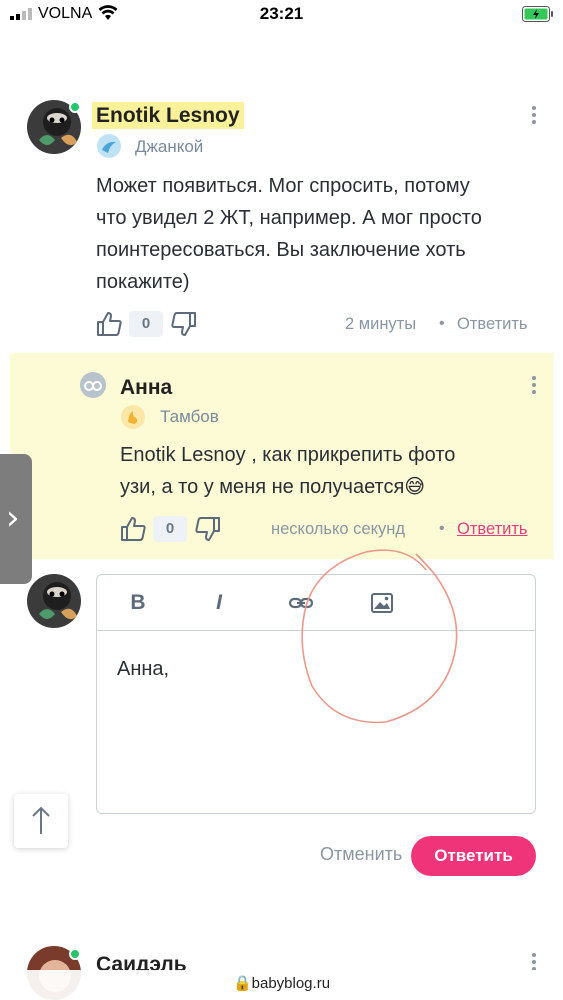  I want to click on url-text: 🔒babyblog.ru, so click(281, 983).